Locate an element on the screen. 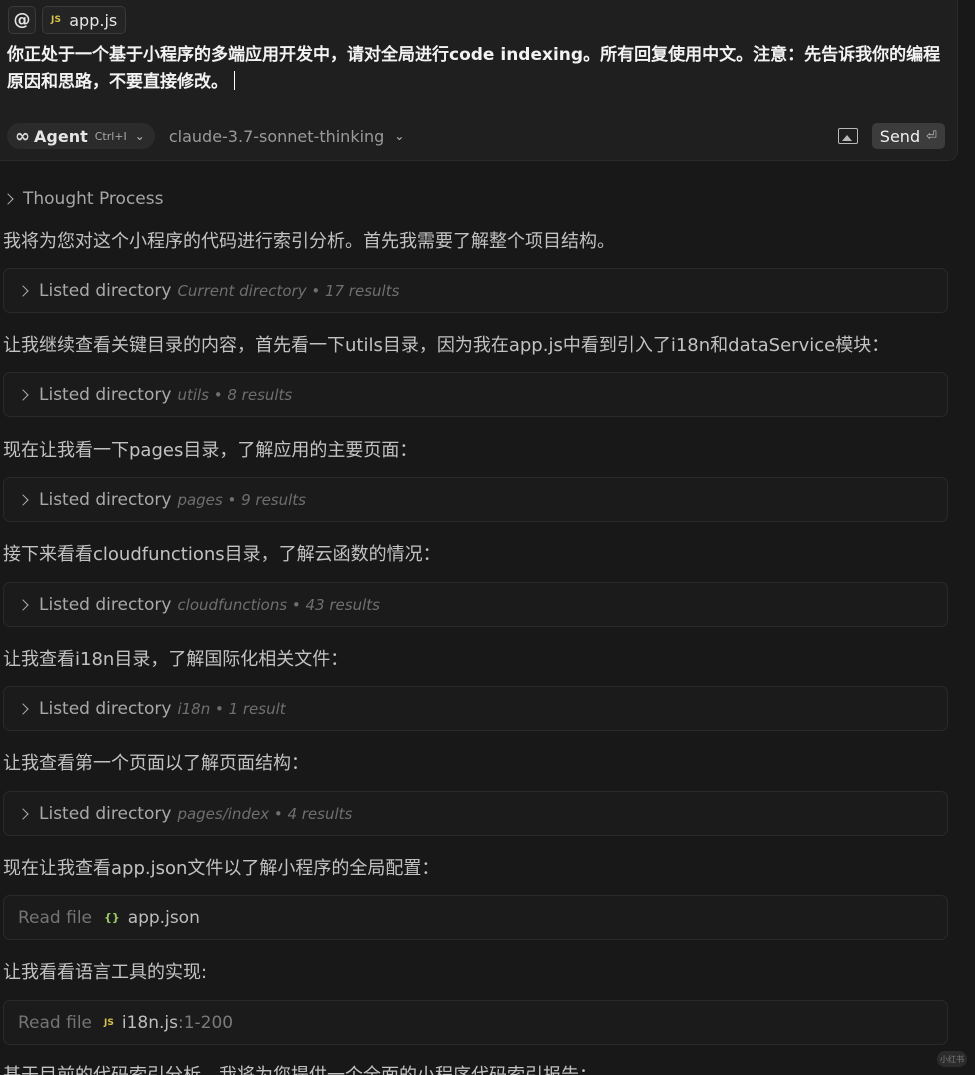 This screenshot has height=1075, width=975. assistant-message: 接下来看看cloudfunctions目录，了解云函数的情况： is located at coordinates (222, 554).